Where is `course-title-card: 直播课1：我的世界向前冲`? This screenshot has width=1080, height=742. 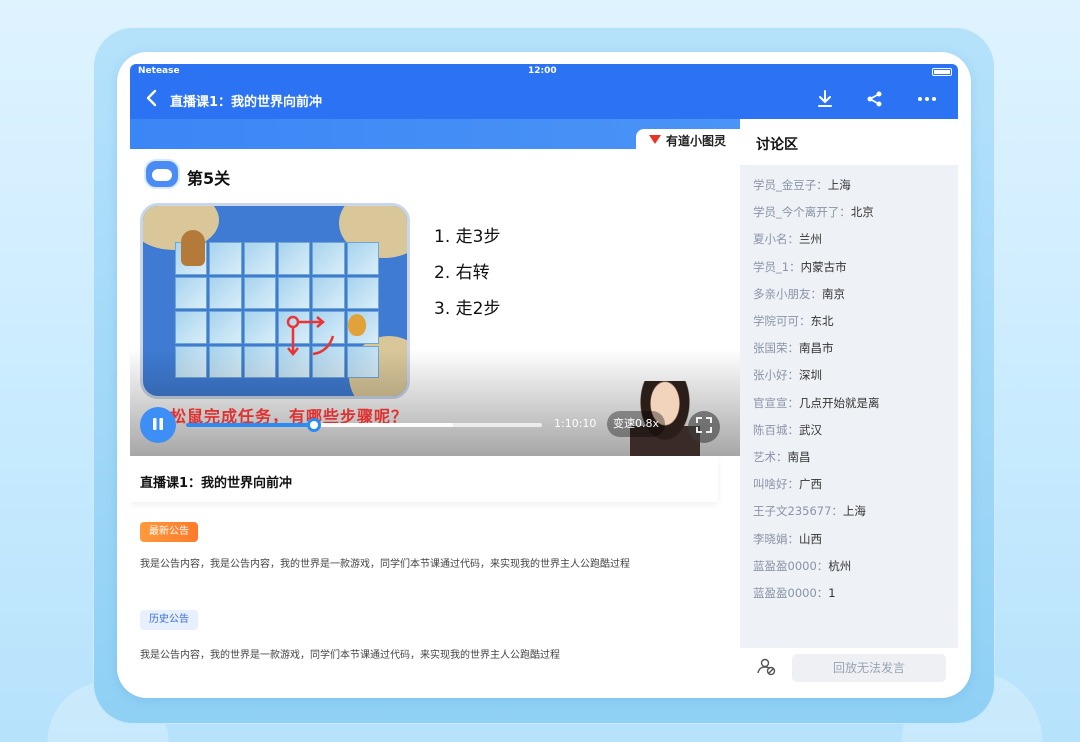
course-title-card: 直播课1：我的世界向前冲 is located at coordinates (424, 479).